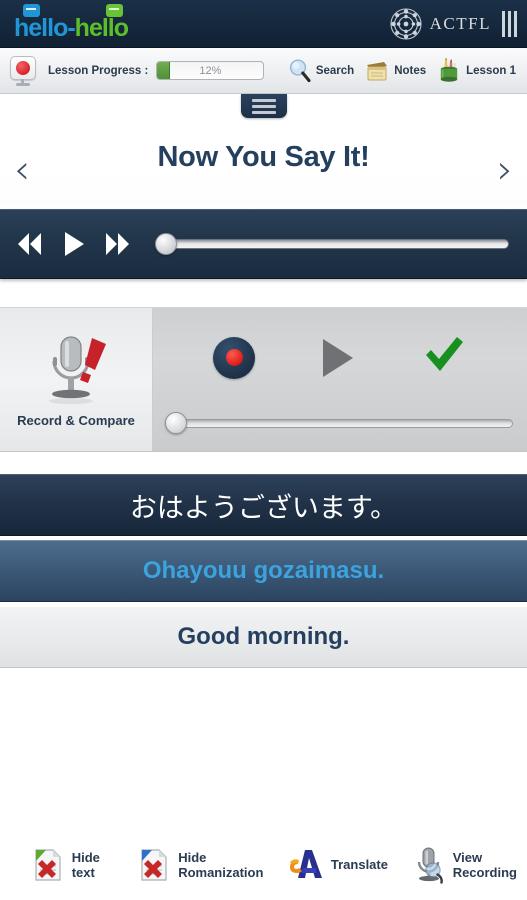 This screenshot has width=527, height=900. Describe the element at coordinates (221, 872) in the screenshot. I see `hide-romanization-label-line2: Romanization` at that location.